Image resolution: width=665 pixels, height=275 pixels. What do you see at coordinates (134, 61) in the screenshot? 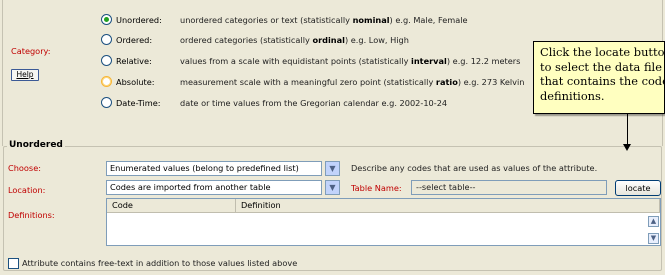
I see `radio-relative-label: Relative:` at bounding box center [134, 61].